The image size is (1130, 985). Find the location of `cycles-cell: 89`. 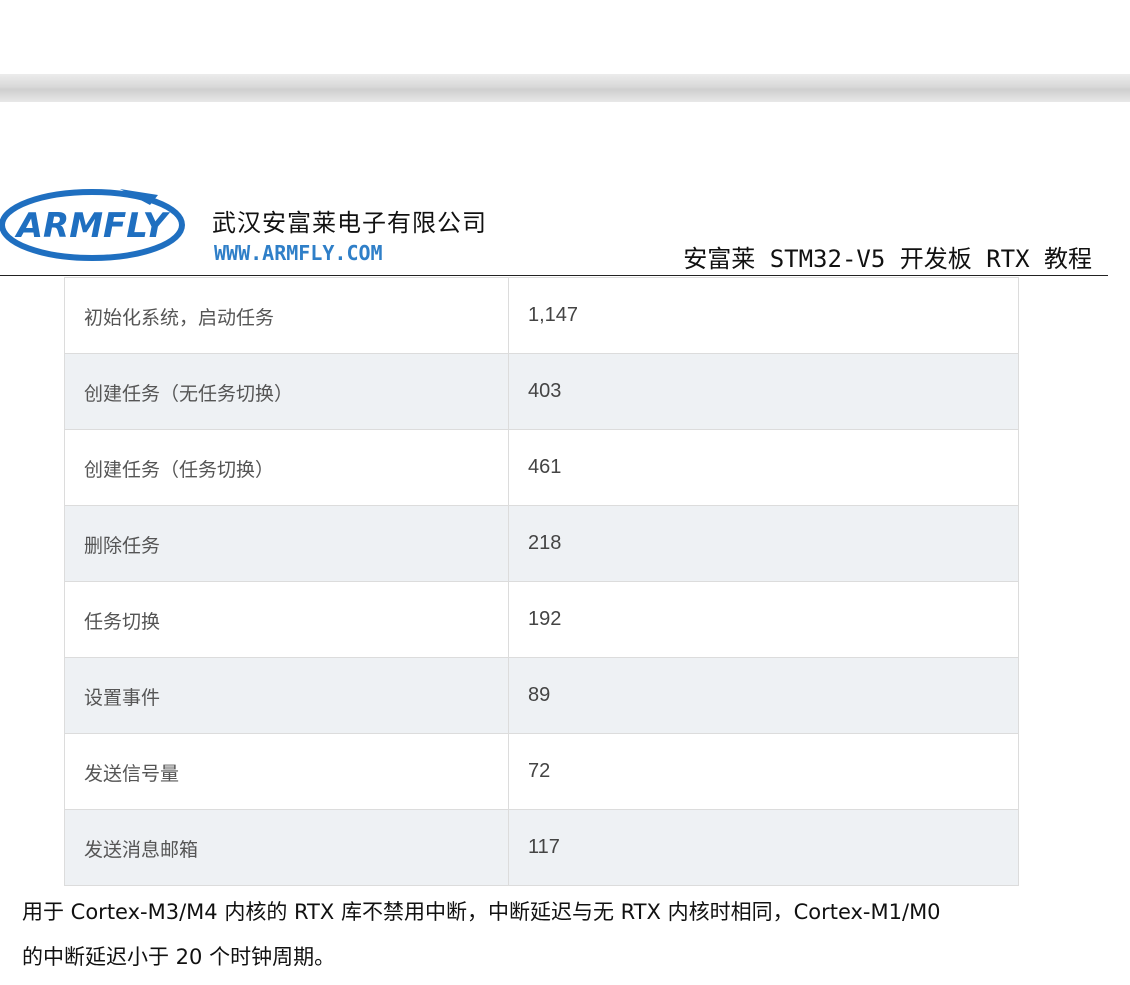

cycles-cell: 89 is located at coordinates (763, 695).